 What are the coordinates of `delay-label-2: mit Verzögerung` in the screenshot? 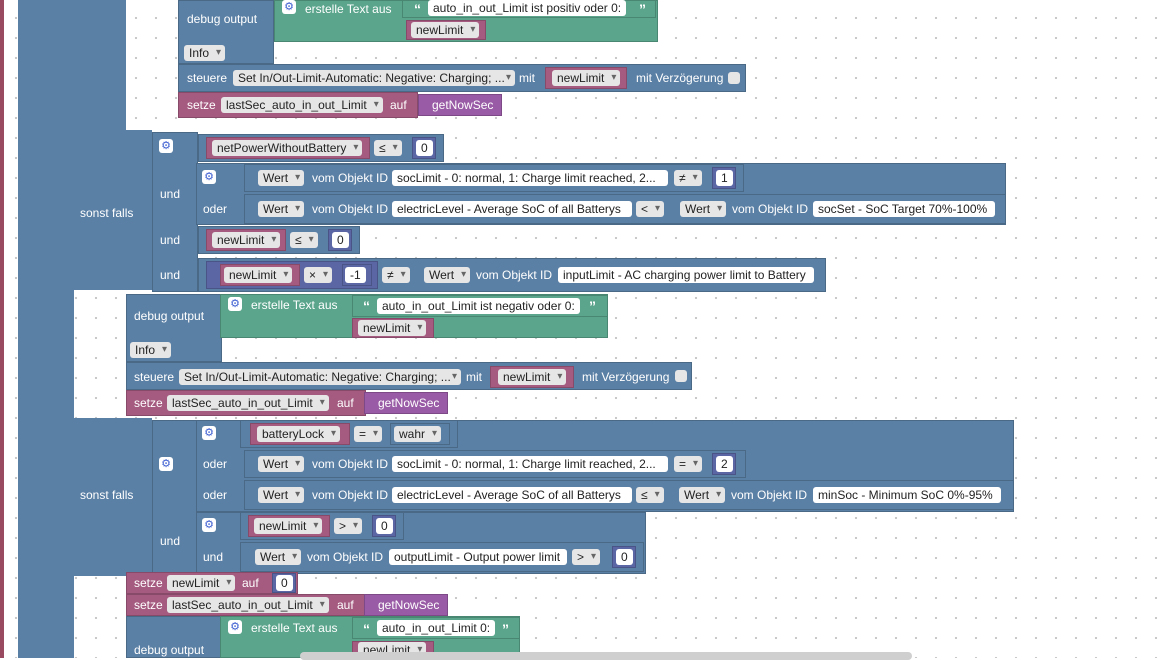 It's located at (626, 377).